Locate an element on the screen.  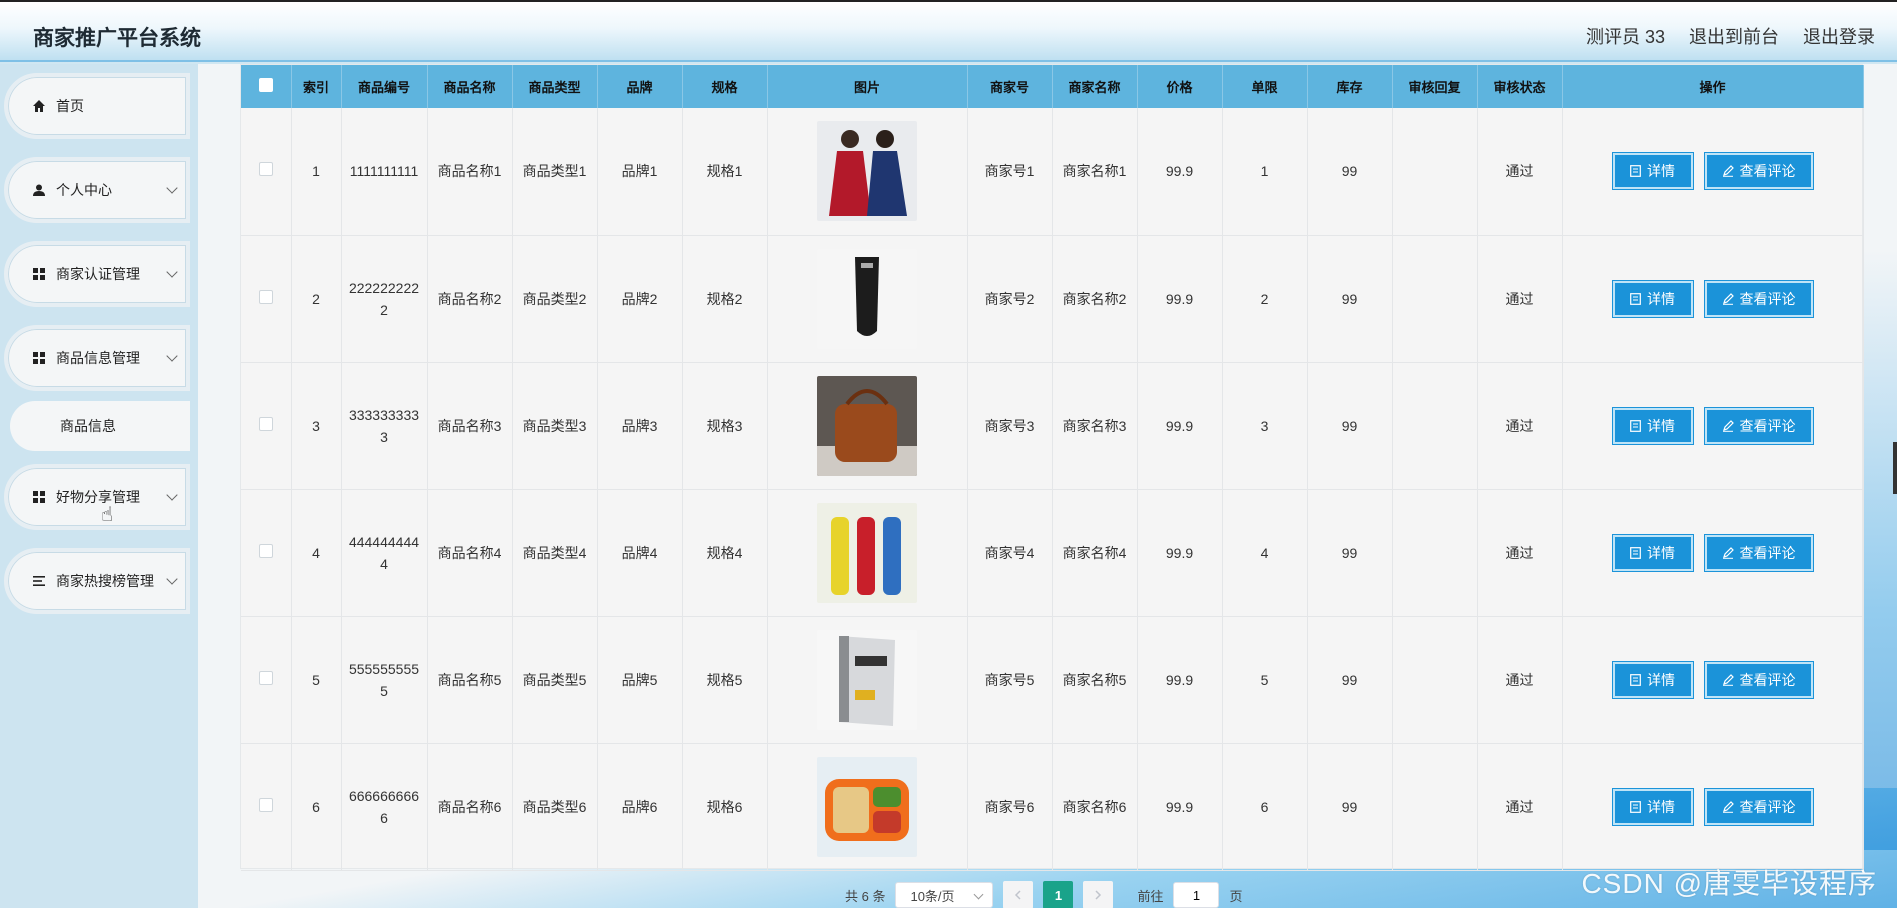
cell-limit: 1 is located at coordinates (1265, 172).